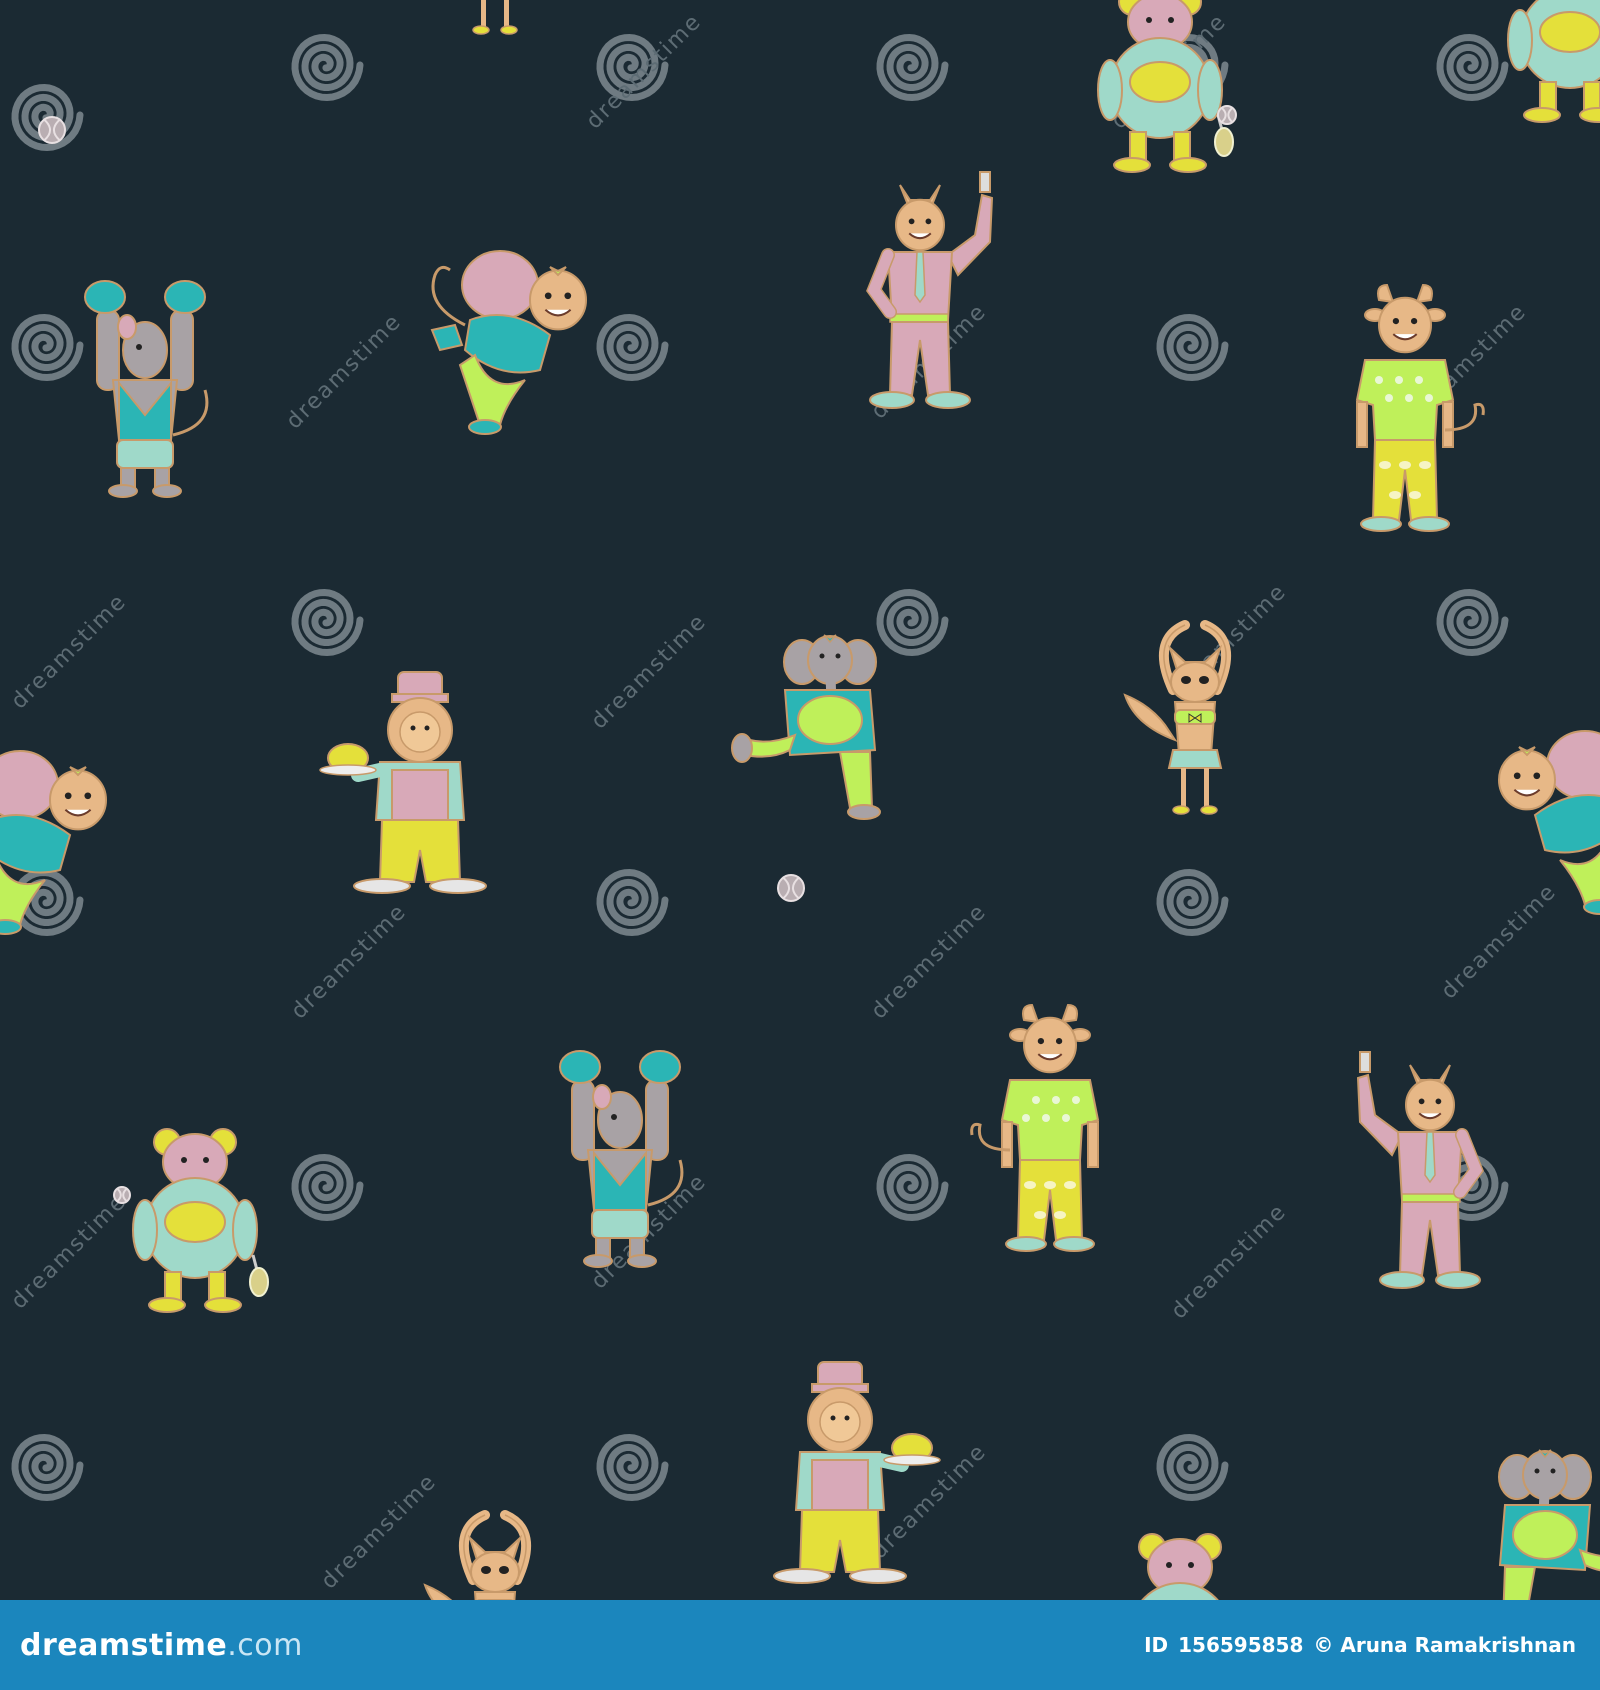  What do you see at coordinates (146, 389) in the screenshot?
I see `mouse-boxer-illustration` at bounding box center [146, 389].